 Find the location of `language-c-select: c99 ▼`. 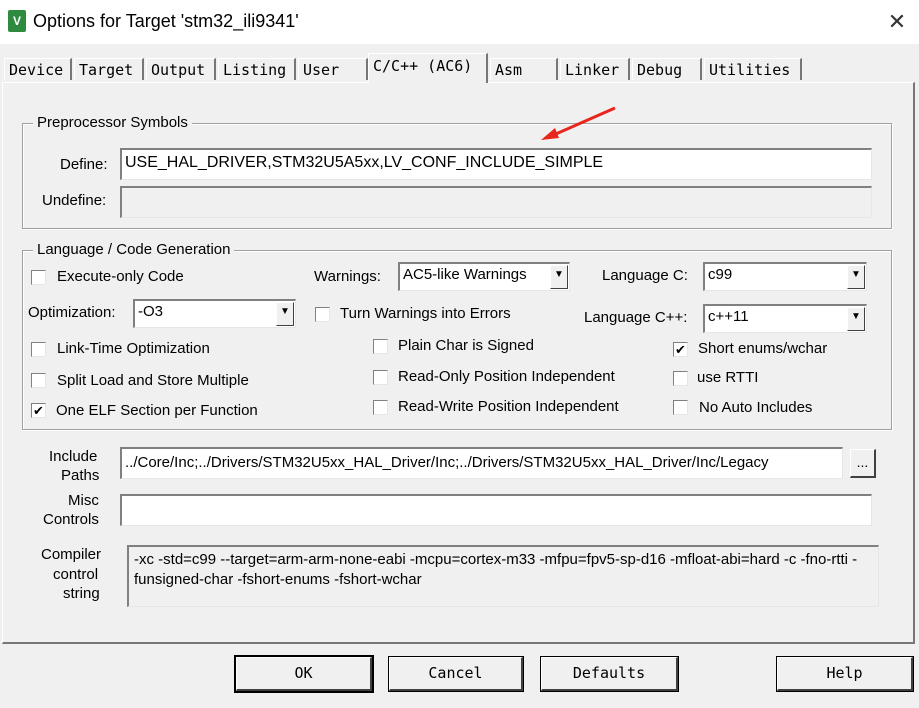

language-c-select: c99 ▼ is located at coordinates (785, 276).